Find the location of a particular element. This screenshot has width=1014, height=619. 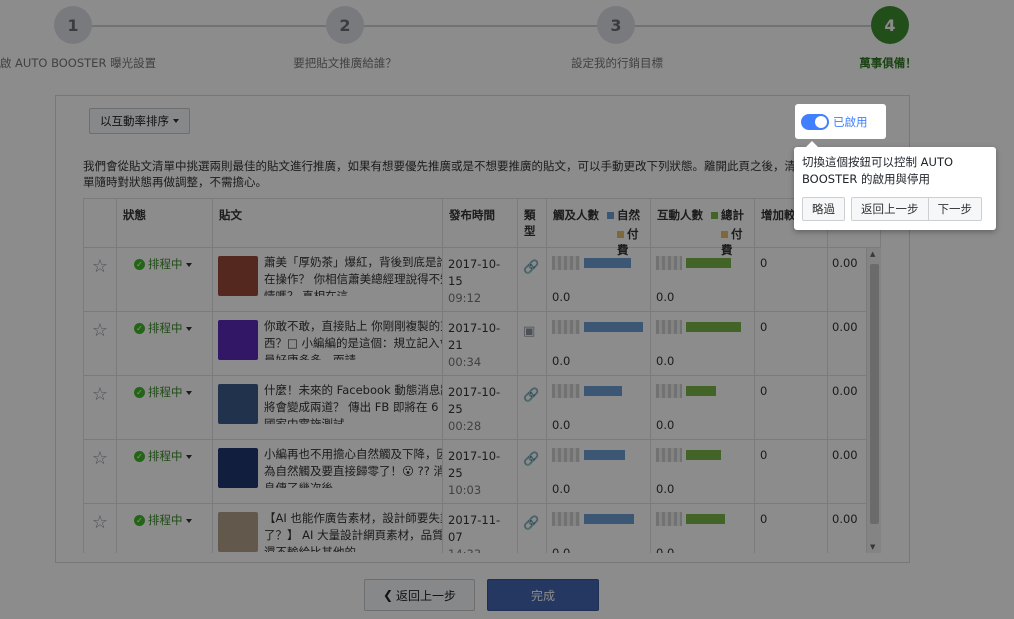

auto-booster-toggle-highlight: 已啟用 is located at coordinates (840, 121).